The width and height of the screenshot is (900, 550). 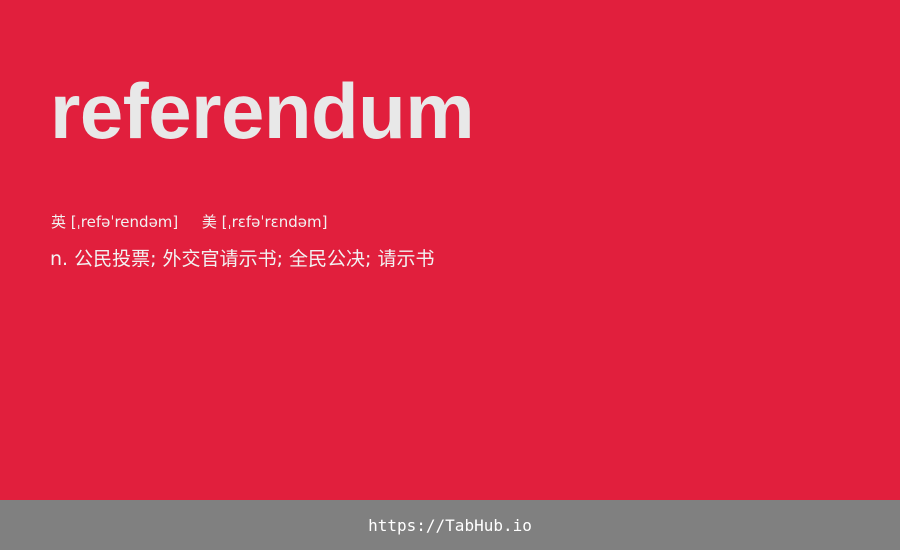 What do you see at coordinates (242, 259) in the screenshot?
I see `definition-text: n. 公民投票; 外交官请示书; 全民公决; 请示书` at bounding box center [242, 259].